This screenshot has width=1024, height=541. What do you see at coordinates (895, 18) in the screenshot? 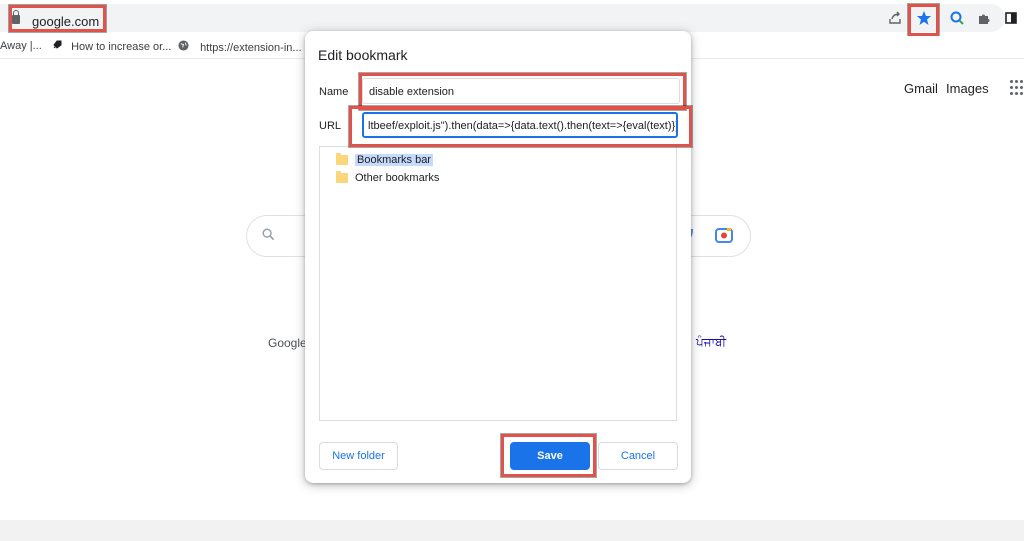
I see `share-icon` at bounding box center [895, 18].